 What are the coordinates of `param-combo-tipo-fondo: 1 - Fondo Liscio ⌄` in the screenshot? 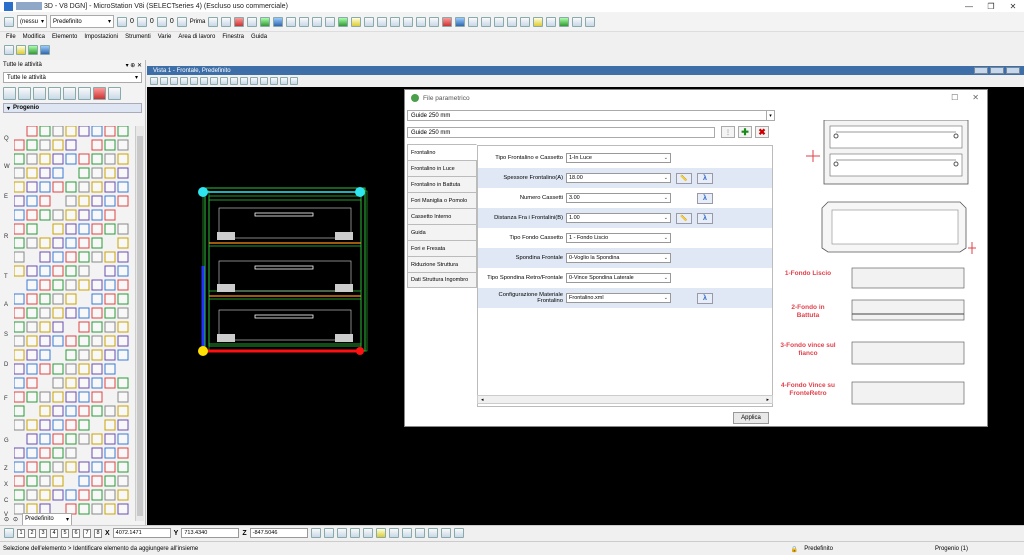 It's located at (618, 238).